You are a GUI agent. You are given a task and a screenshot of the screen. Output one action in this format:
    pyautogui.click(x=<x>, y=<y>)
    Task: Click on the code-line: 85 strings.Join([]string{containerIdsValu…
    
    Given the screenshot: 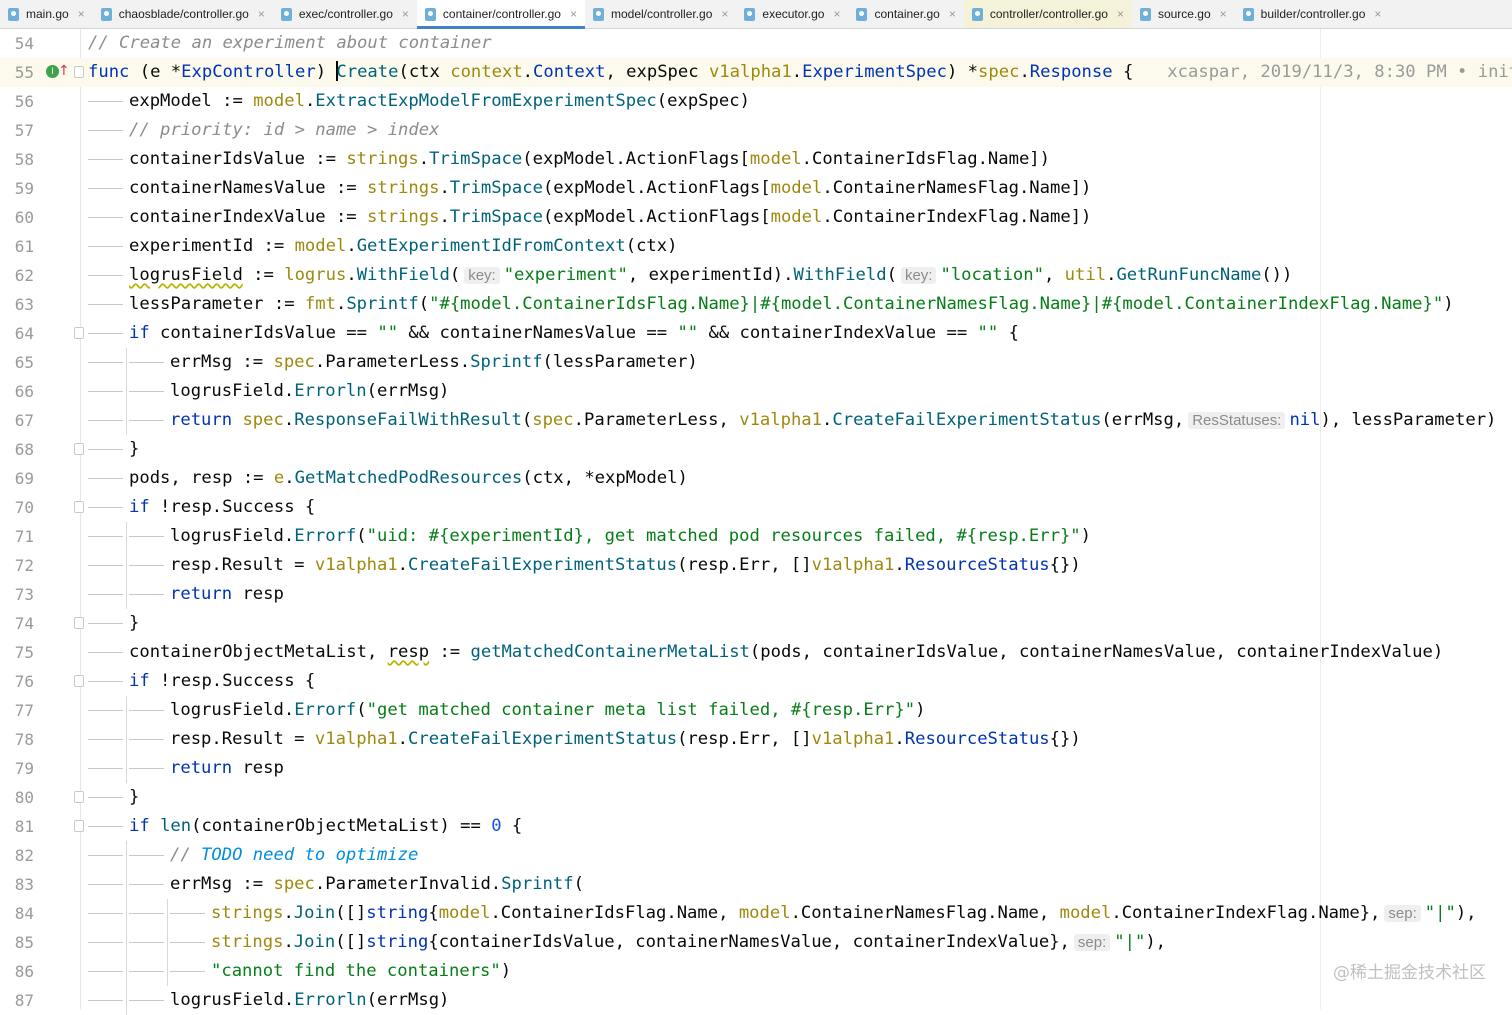 What is the action you would take?
    pyautogui.click(x=756, y=942)
    